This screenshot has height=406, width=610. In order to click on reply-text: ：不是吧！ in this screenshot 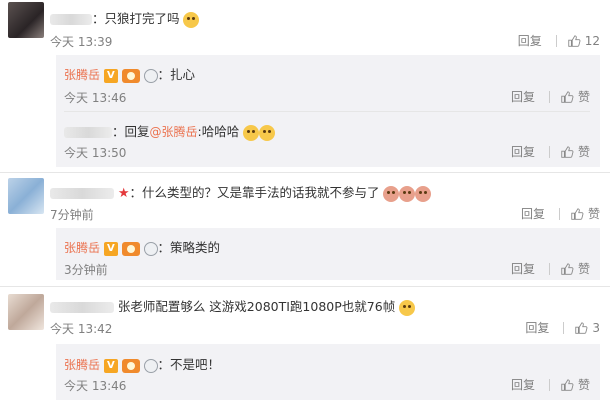, I will do `click(189, 364)`.